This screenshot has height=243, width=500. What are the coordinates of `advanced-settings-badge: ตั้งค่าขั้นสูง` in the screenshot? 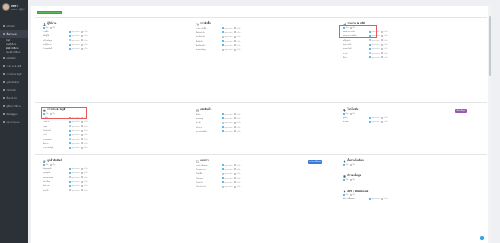 It's located at (461, 111).